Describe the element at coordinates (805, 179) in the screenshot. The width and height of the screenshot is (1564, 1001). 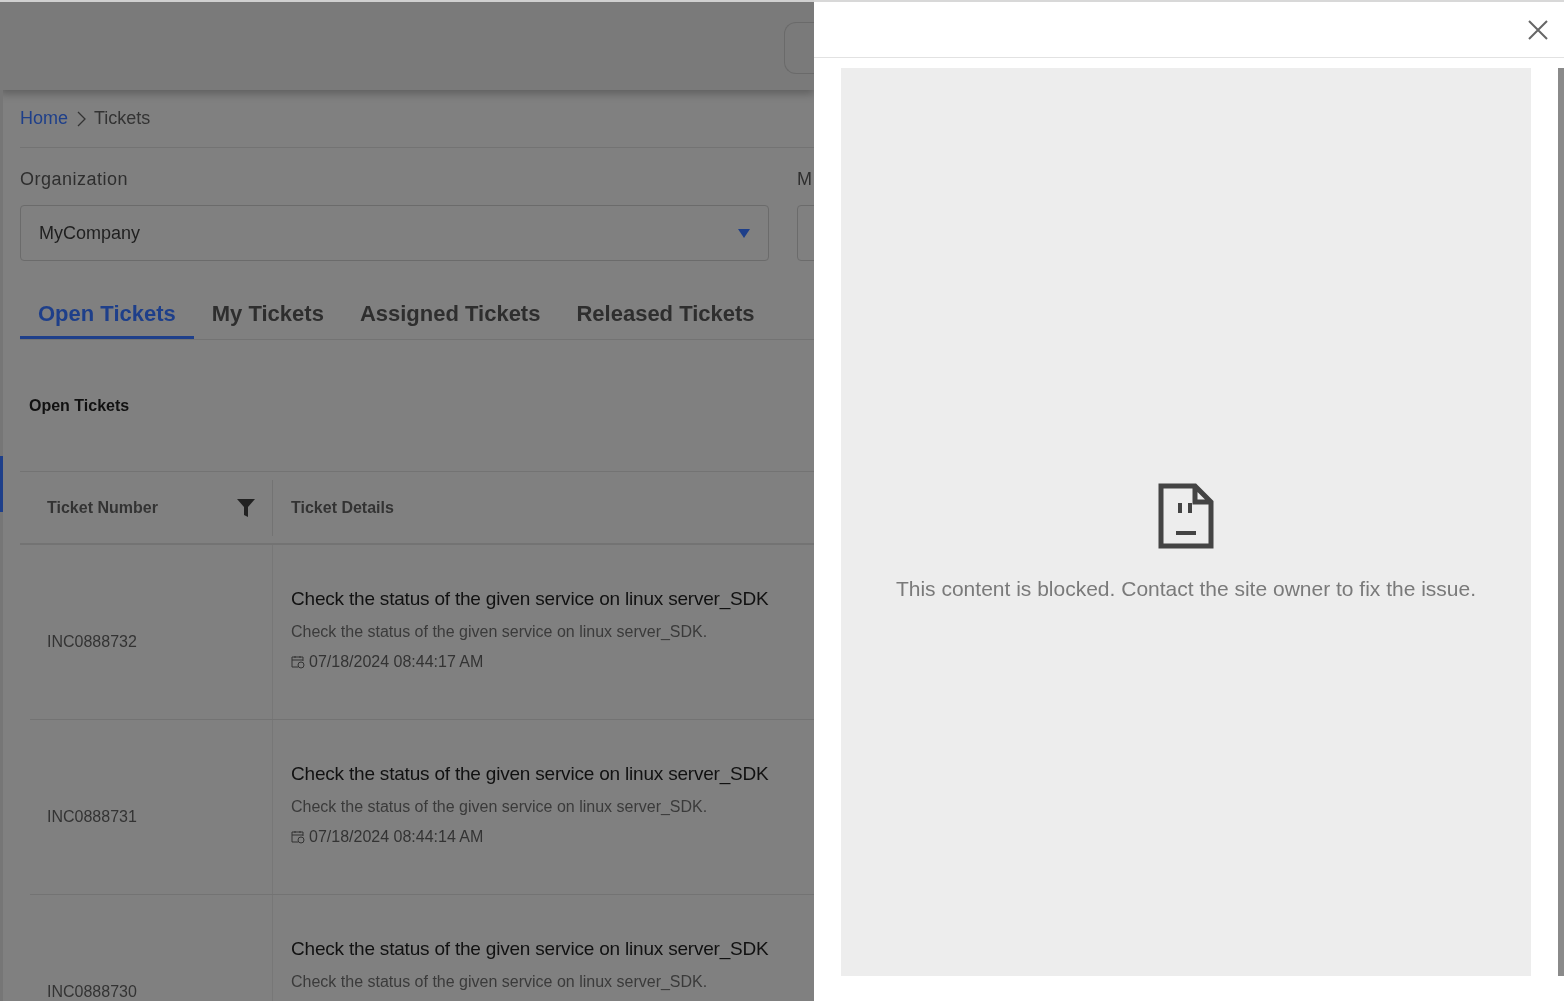
I see `field-label: M` at that location.